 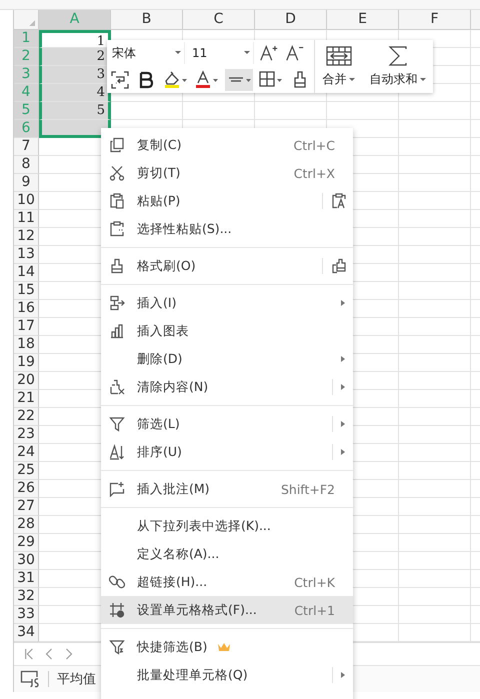 I want to click on font-name-dropdown: 宋体, so click(x=147, y=53).